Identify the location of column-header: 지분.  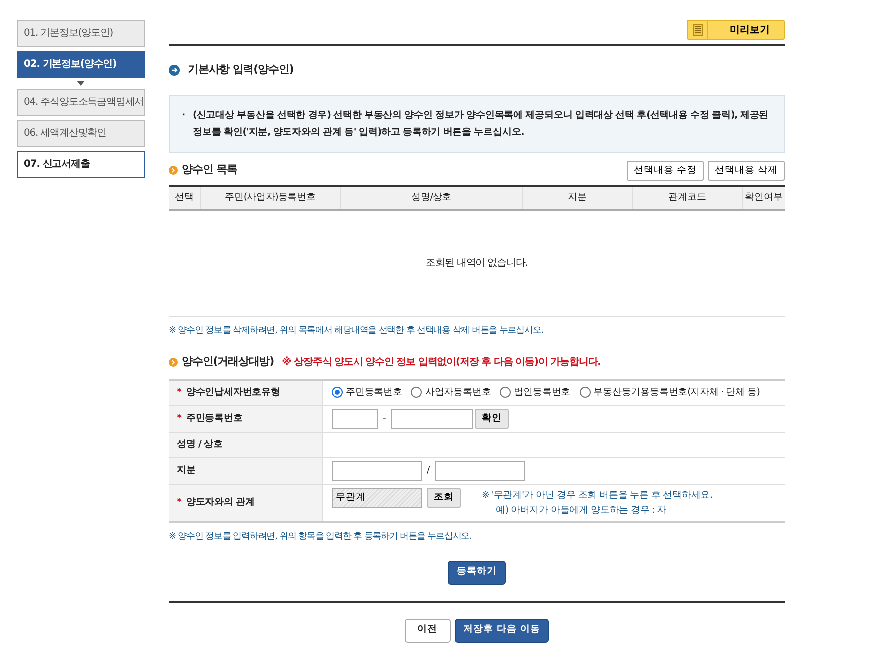
(577, 197).